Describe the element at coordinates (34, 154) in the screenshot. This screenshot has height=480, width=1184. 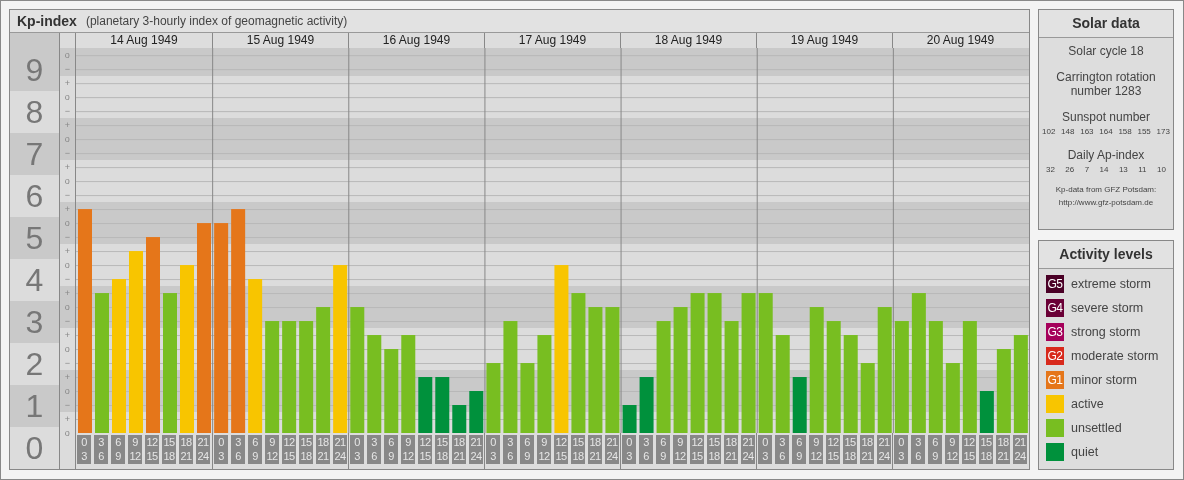
I see `axis-label: 7` at that location.